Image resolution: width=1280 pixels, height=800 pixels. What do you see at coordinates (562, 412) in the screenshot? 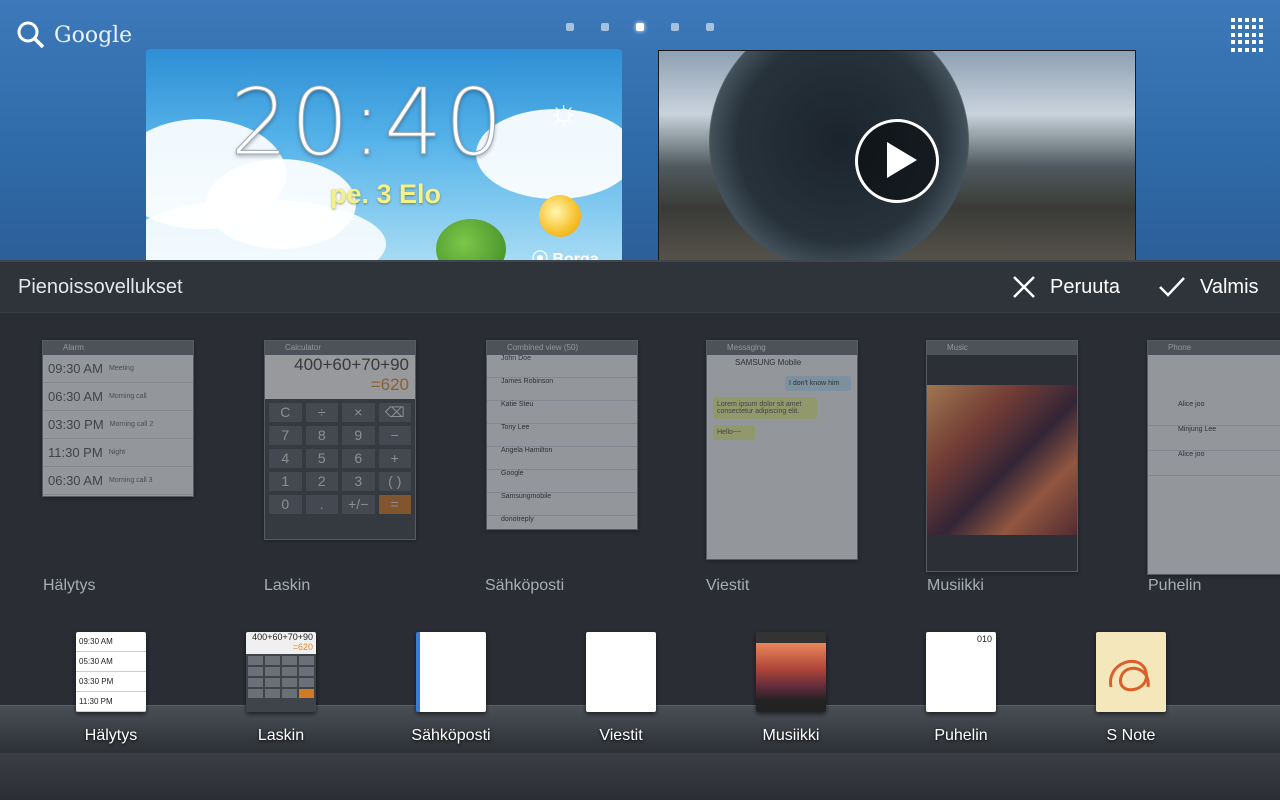
I see `list-item: Katie Steu` at bounding box center [562, 412].